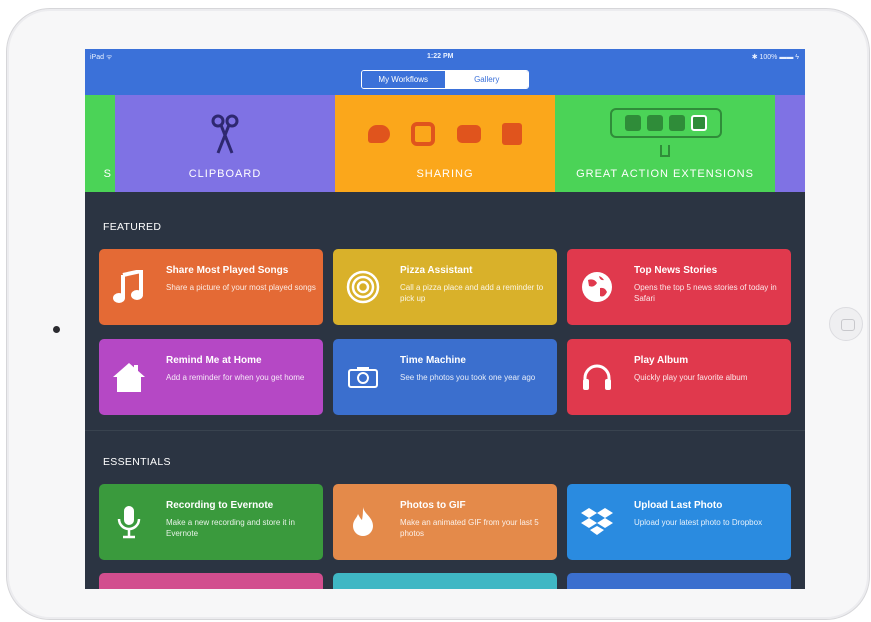 The image size is (871, 622). I want to click on card-title: Upload Last Photo, so click(678, 505).